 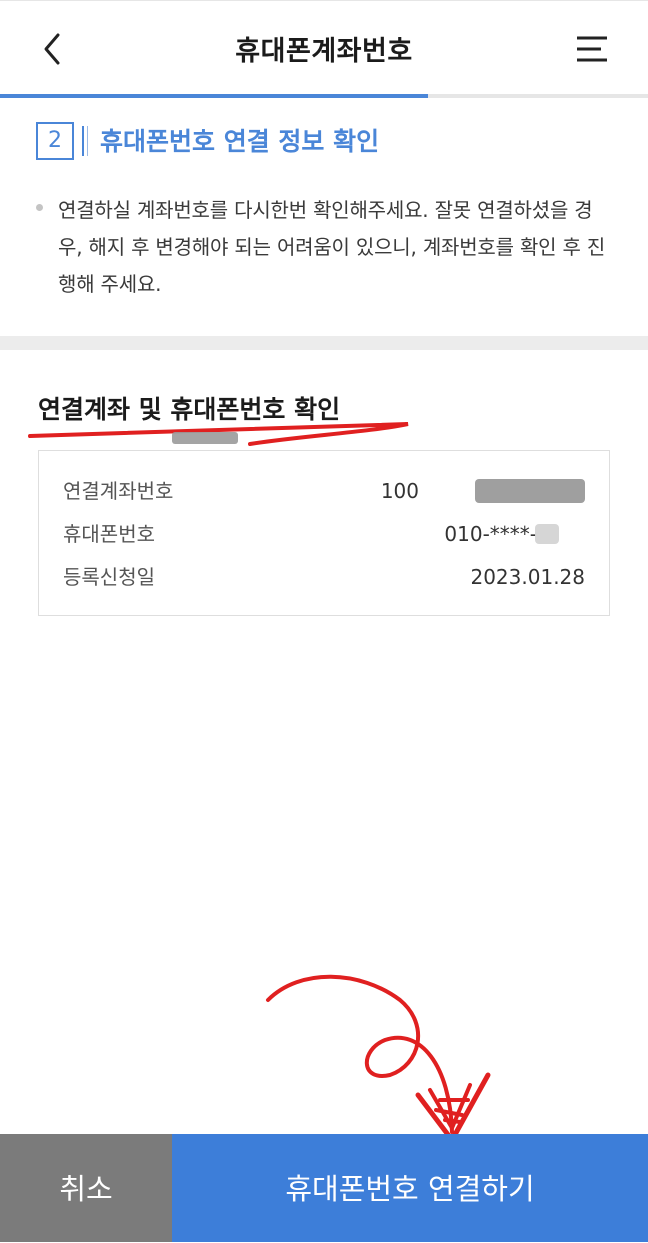 I want to click on info-label: 등록신청일, so click(x=109, y=577).